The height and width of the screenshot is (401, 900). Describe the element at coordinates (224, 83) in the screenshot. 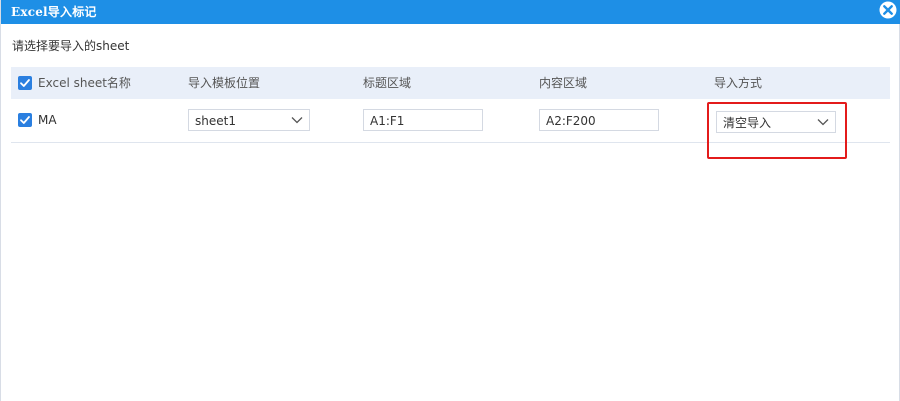

I see `header-template-position: 导入模板位置` at that location.